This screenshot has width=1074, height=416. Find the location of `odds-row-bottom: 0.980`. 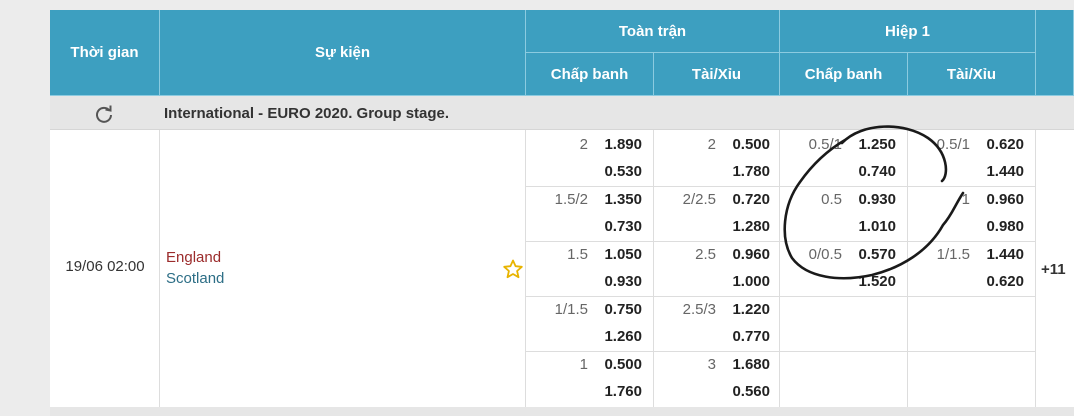

odds-row-bottom: 0.980 is located at coordinates (966, 226).